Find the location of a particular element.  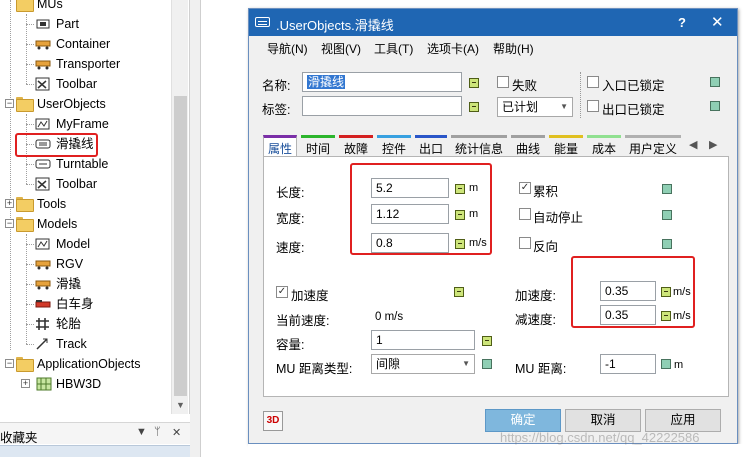

mu-distance-field: -1 is located at coordinates (628, 364).